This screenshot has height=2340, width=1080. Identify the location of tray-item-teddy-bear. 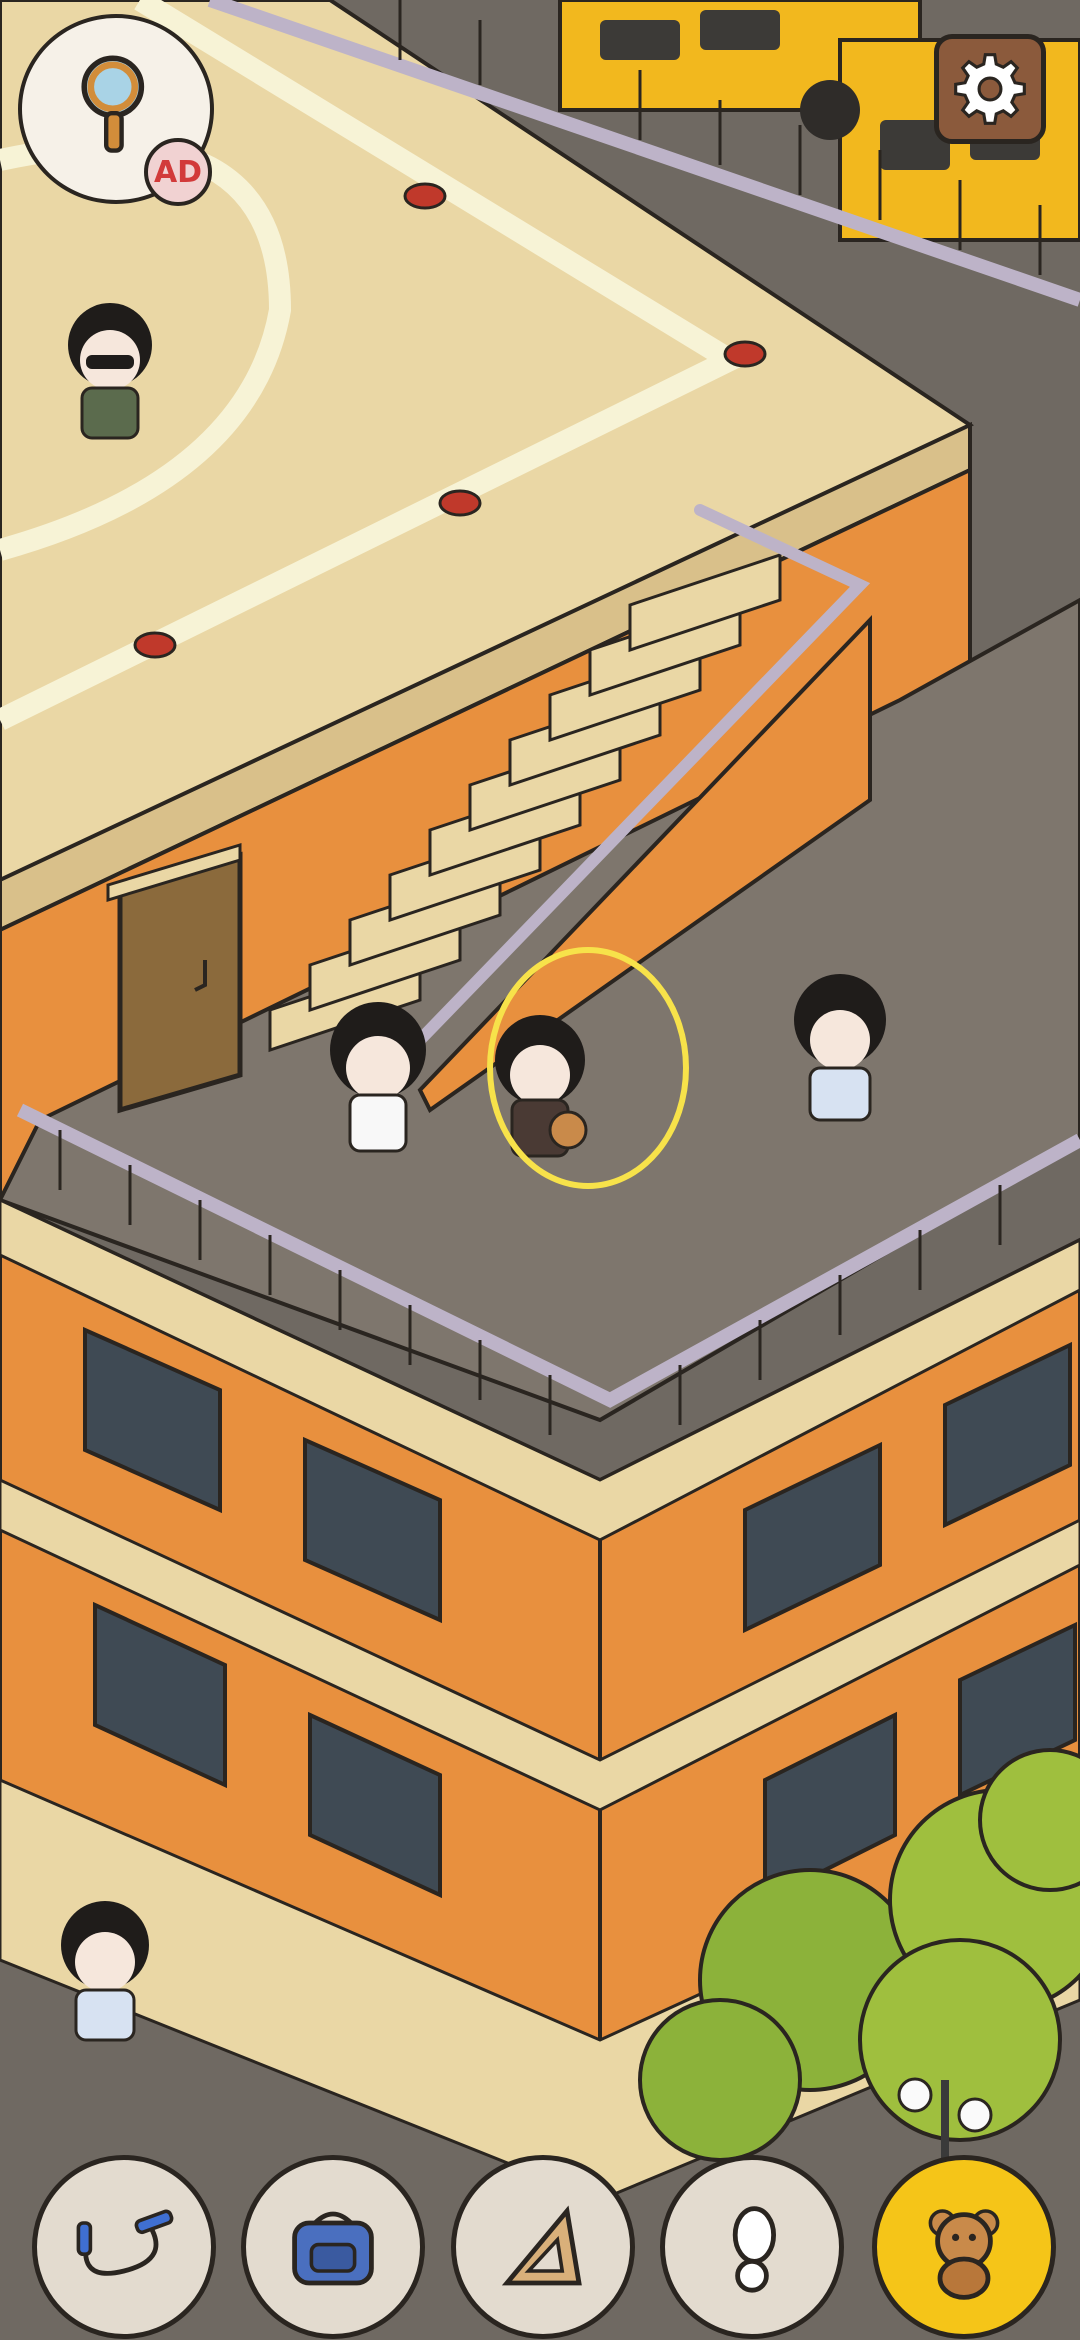
(964, 2247).